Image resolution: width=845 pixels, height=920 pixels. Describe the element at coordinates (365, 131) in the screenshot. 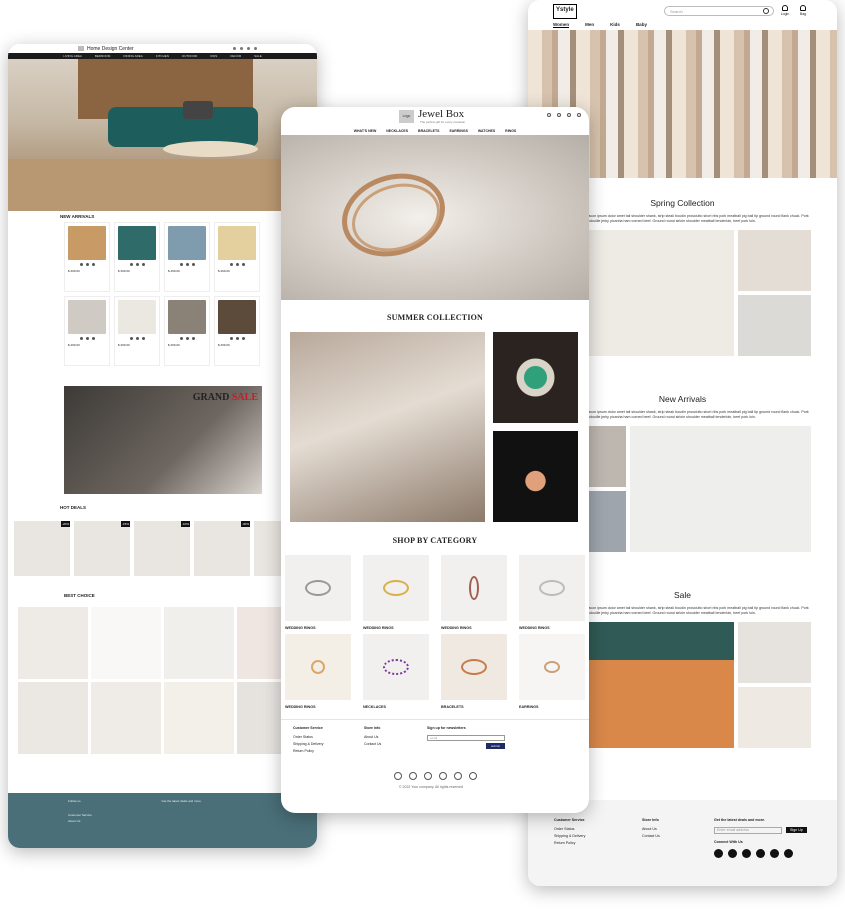

I see `nav-whats-new: WHAT'S NEW` at that location.